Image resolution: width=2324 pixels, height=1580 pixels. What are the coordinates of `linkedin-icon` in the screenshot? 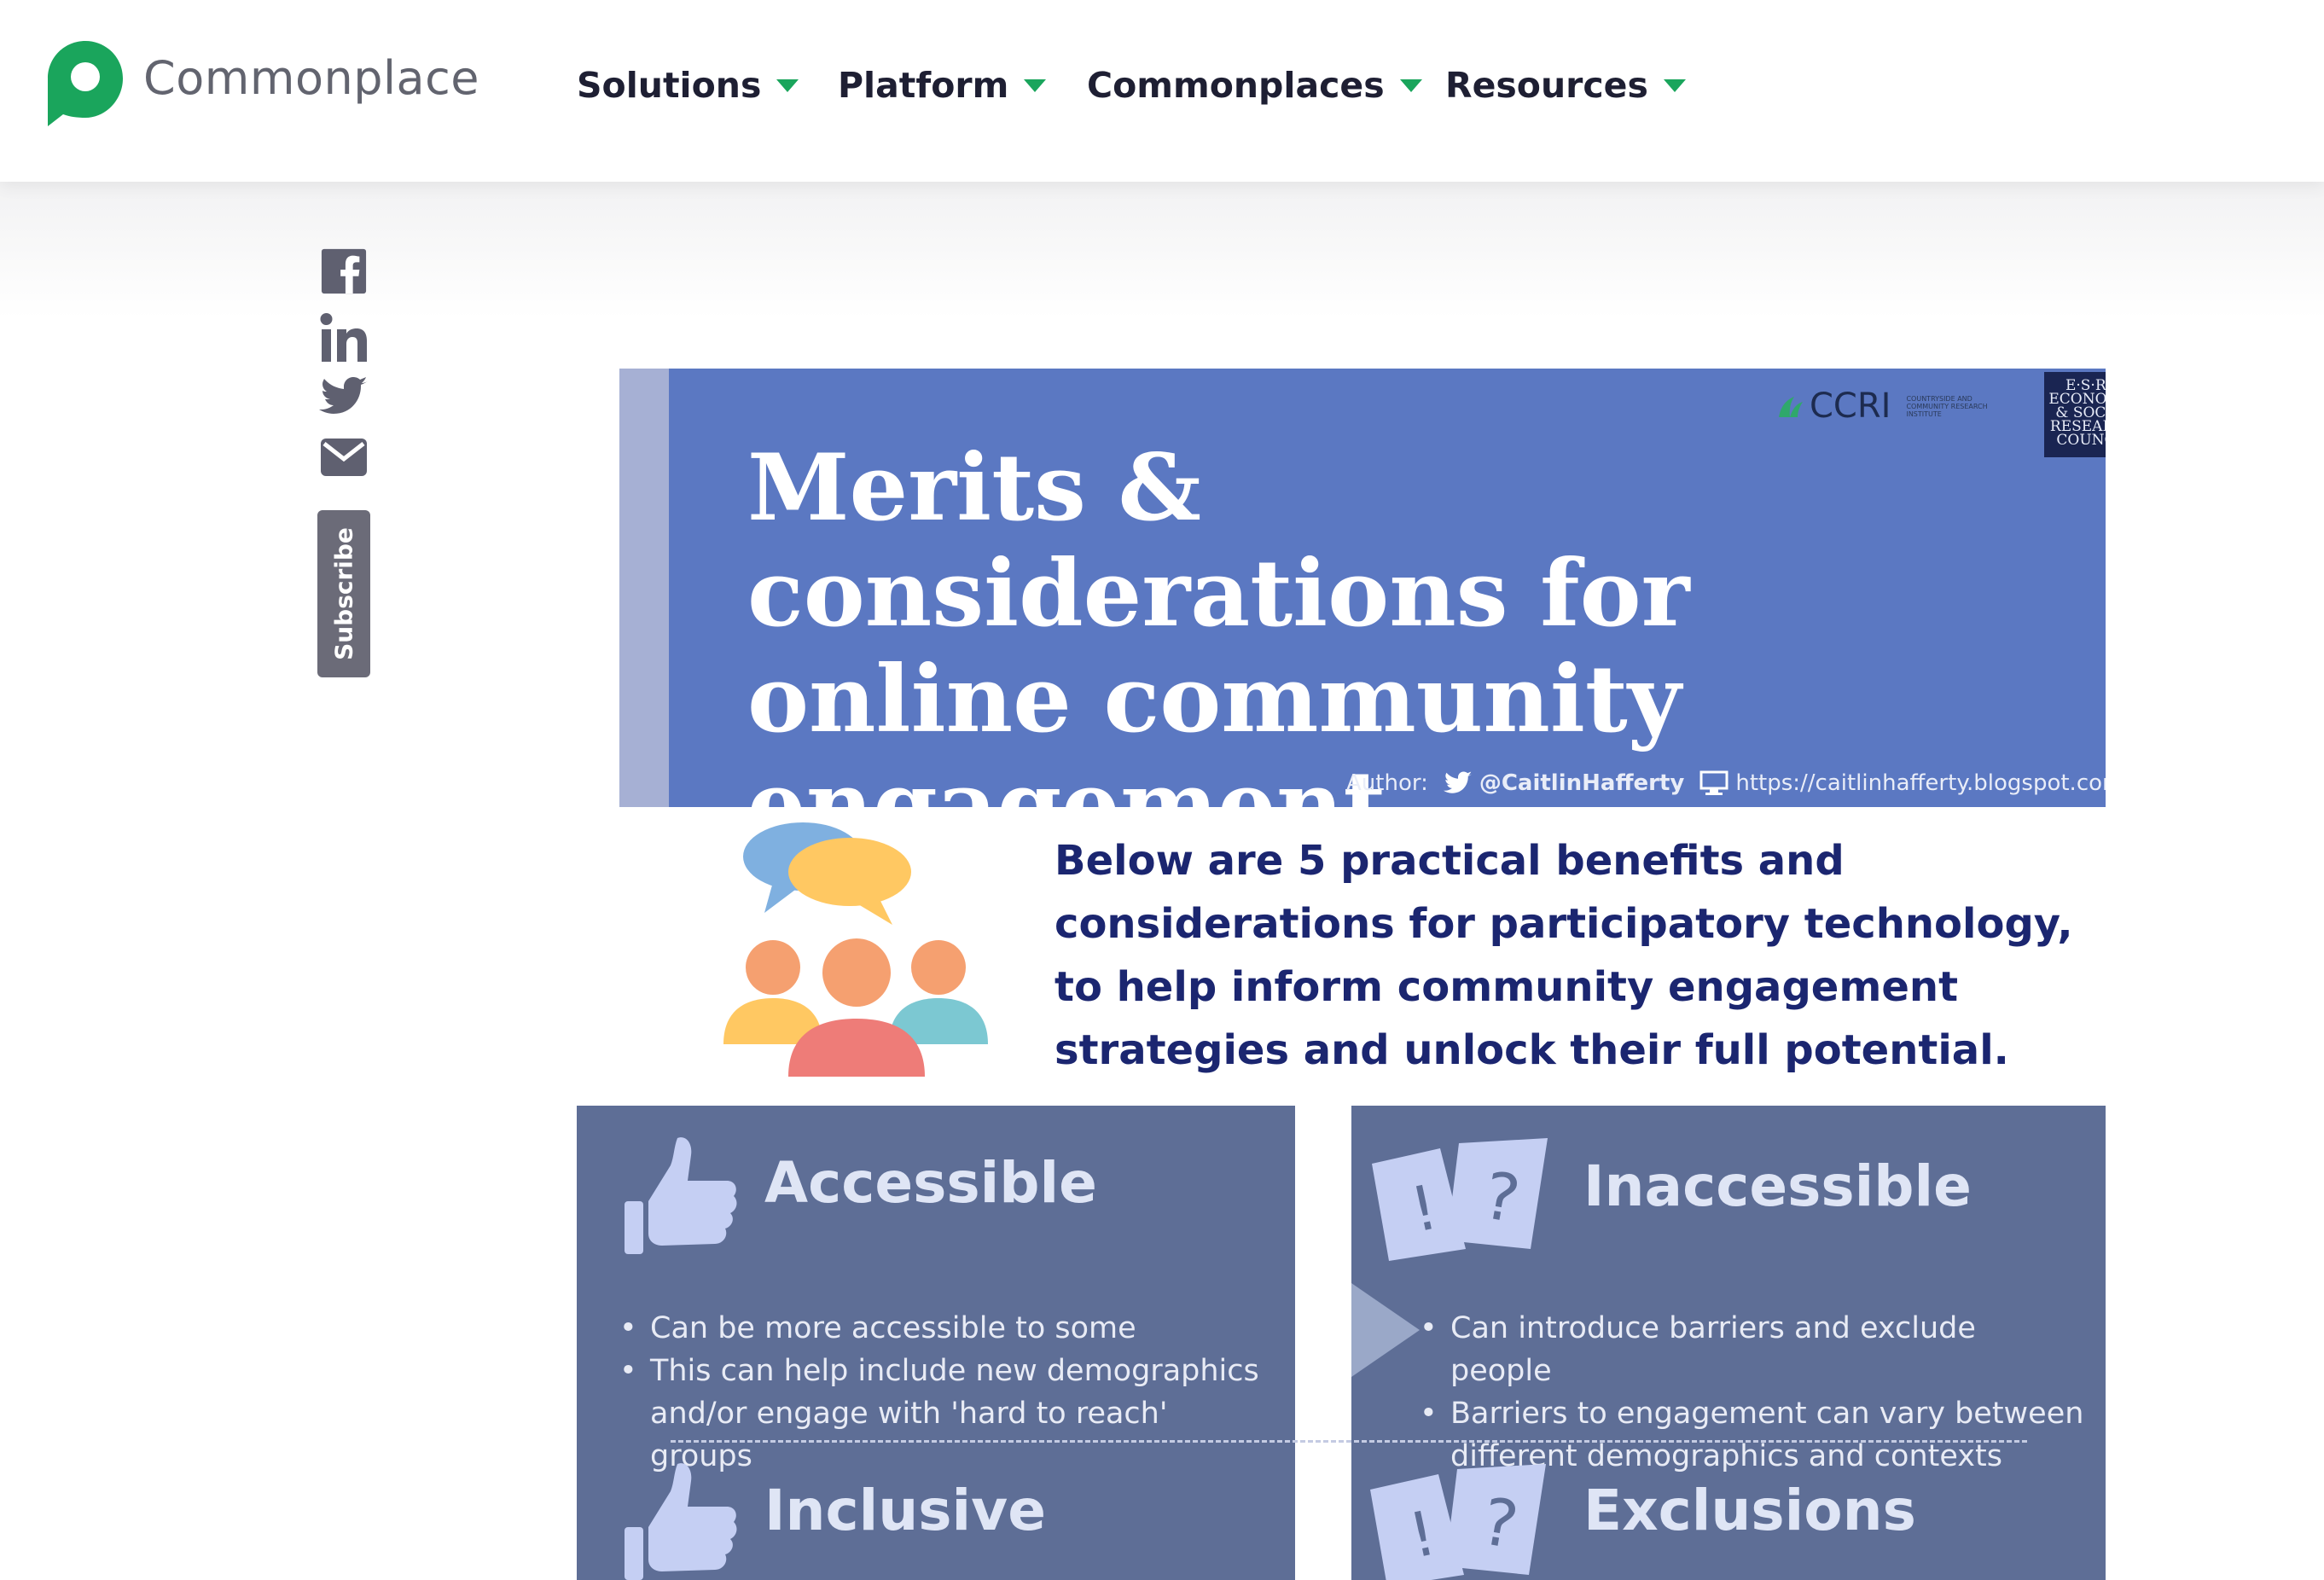 It's located at (344, 337).